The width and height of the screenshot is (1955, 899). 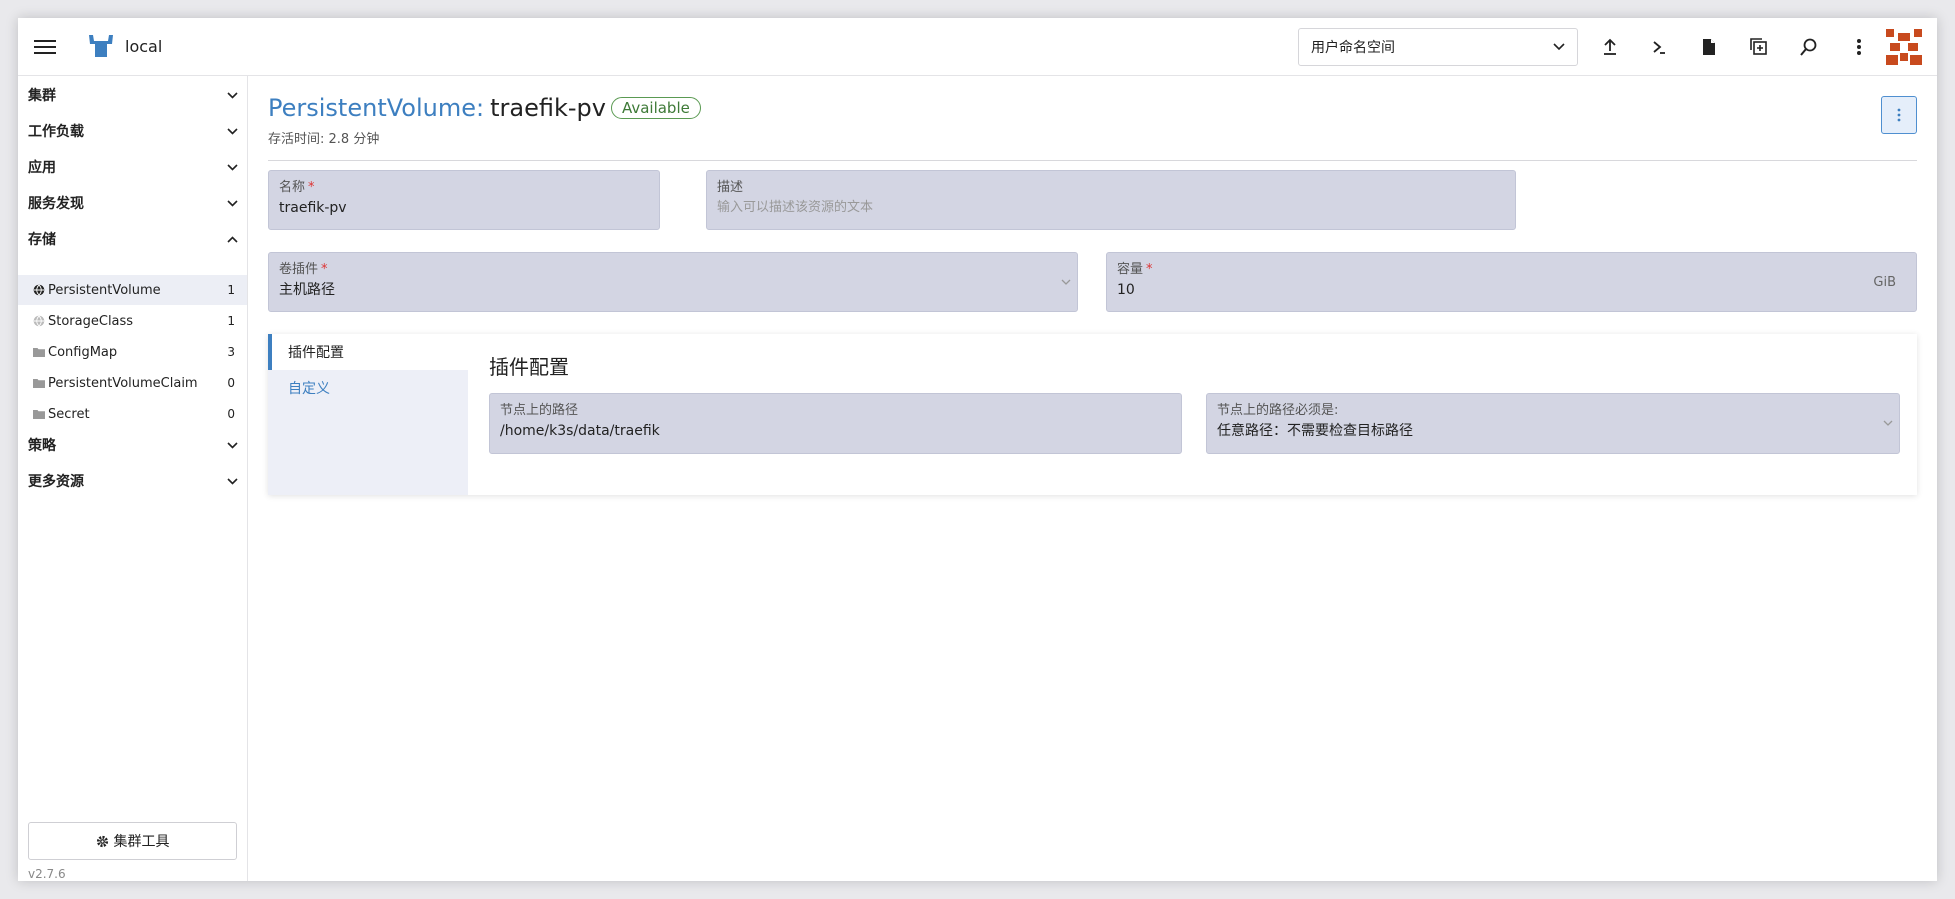 I want to click on status-badge: Available, so click(x=655, y=108).